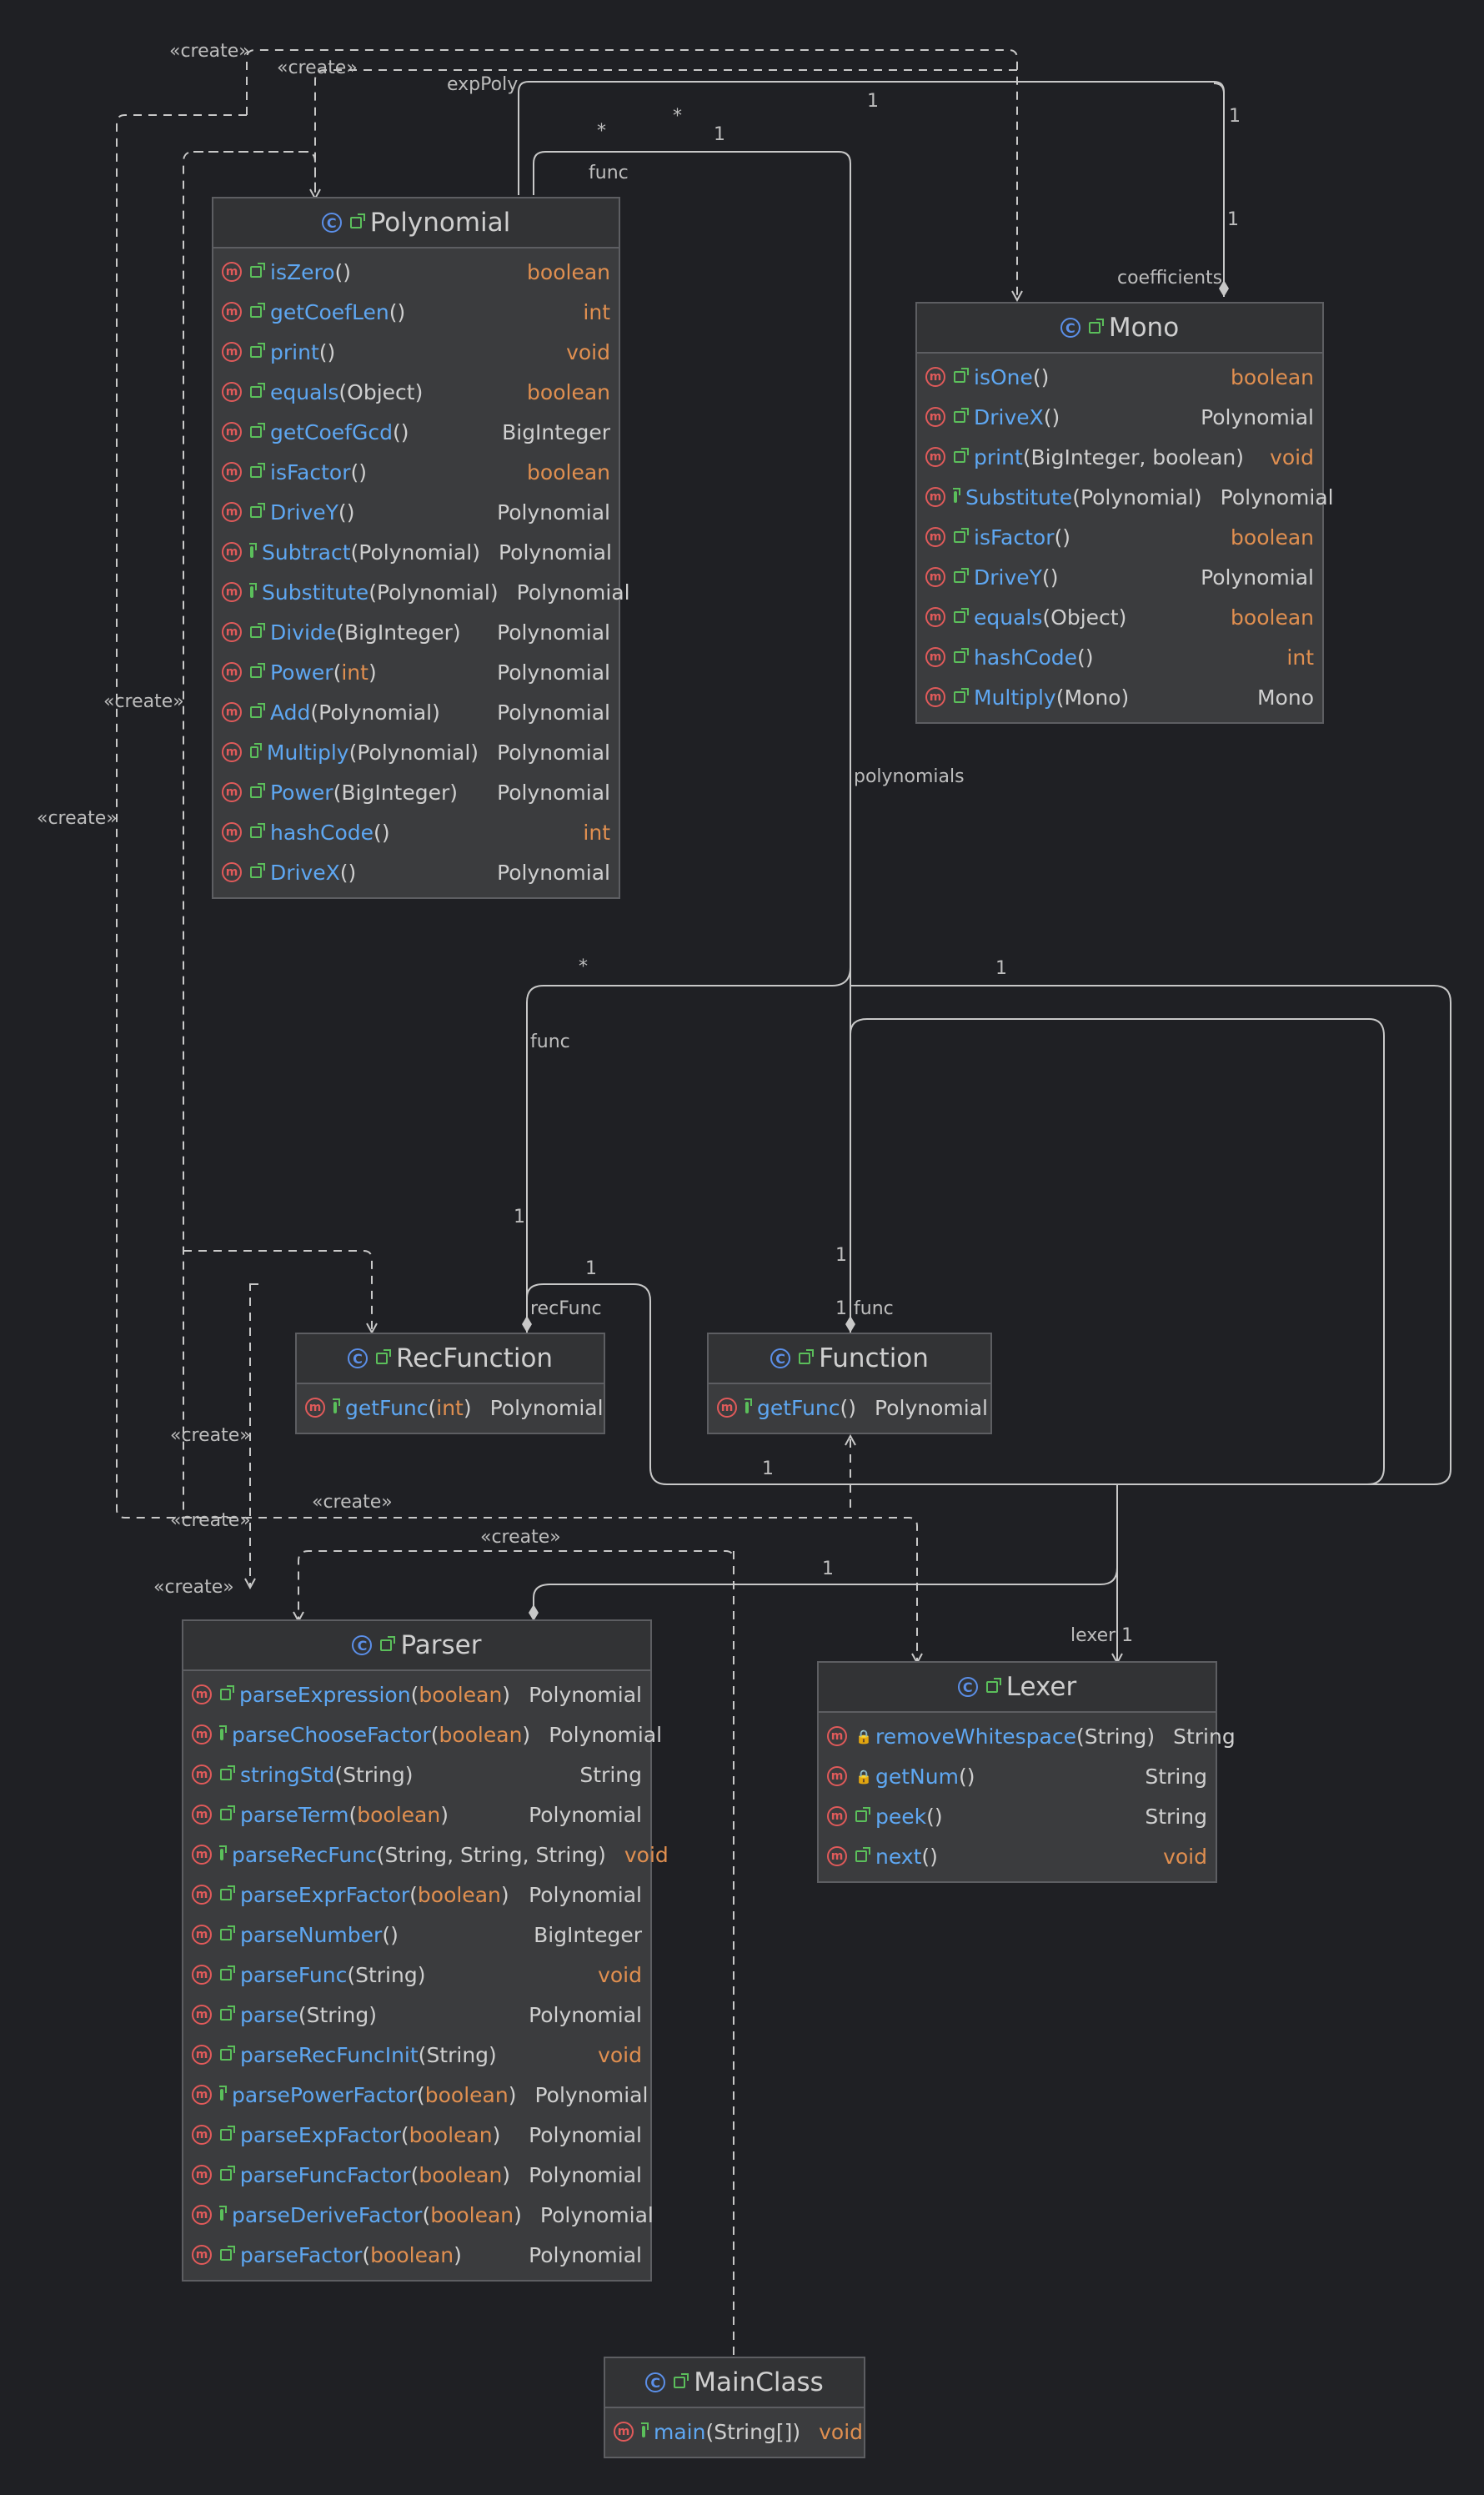 Image resolution: width=1484 pixels, height=2495 pixels. Describe the element at coordinates (1008, 617) in the screenshot. I see `method-name: equals` at that location.